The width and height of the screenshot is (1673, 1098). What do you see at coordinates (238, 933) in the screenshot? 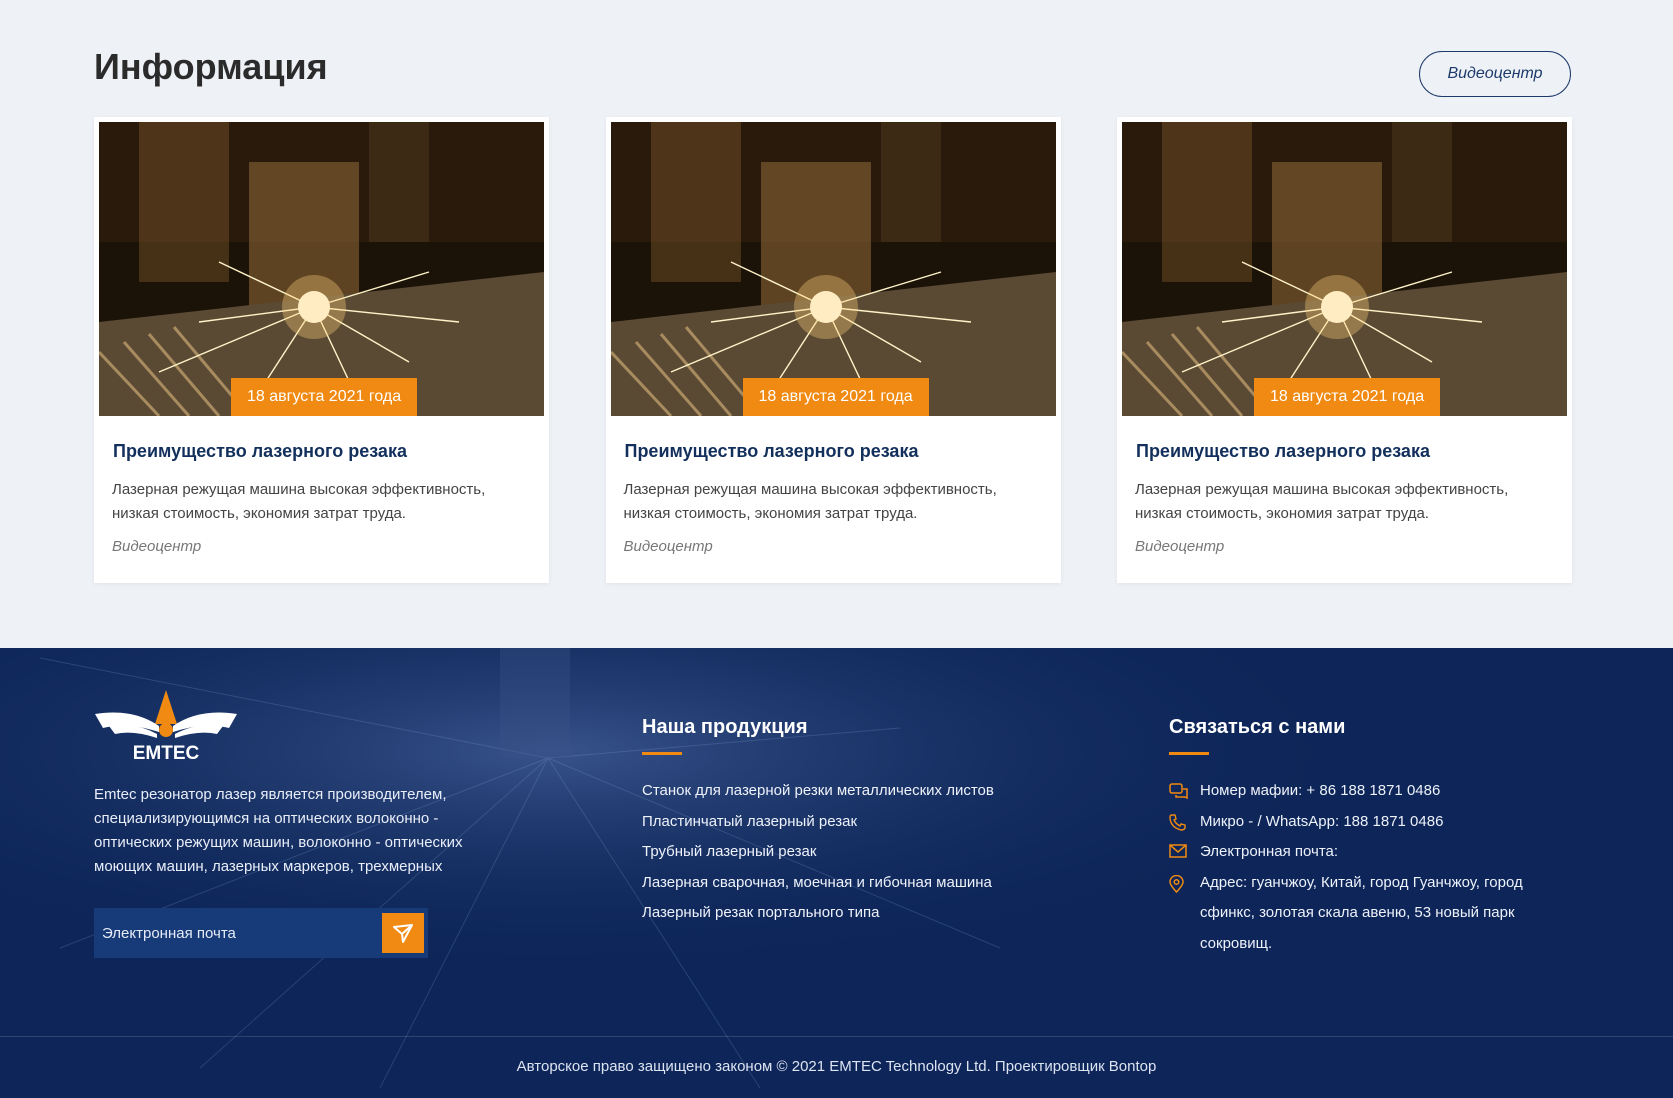
I see `email-input` at bounding box center [238, 933].